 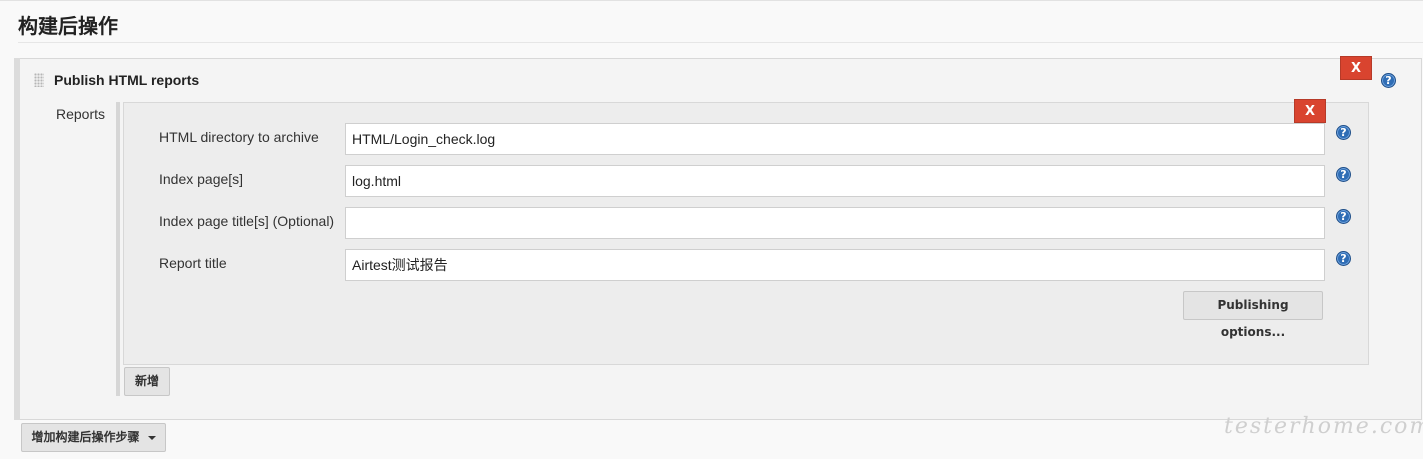 I want to click on reports-rail, so click(x=118, y=249).